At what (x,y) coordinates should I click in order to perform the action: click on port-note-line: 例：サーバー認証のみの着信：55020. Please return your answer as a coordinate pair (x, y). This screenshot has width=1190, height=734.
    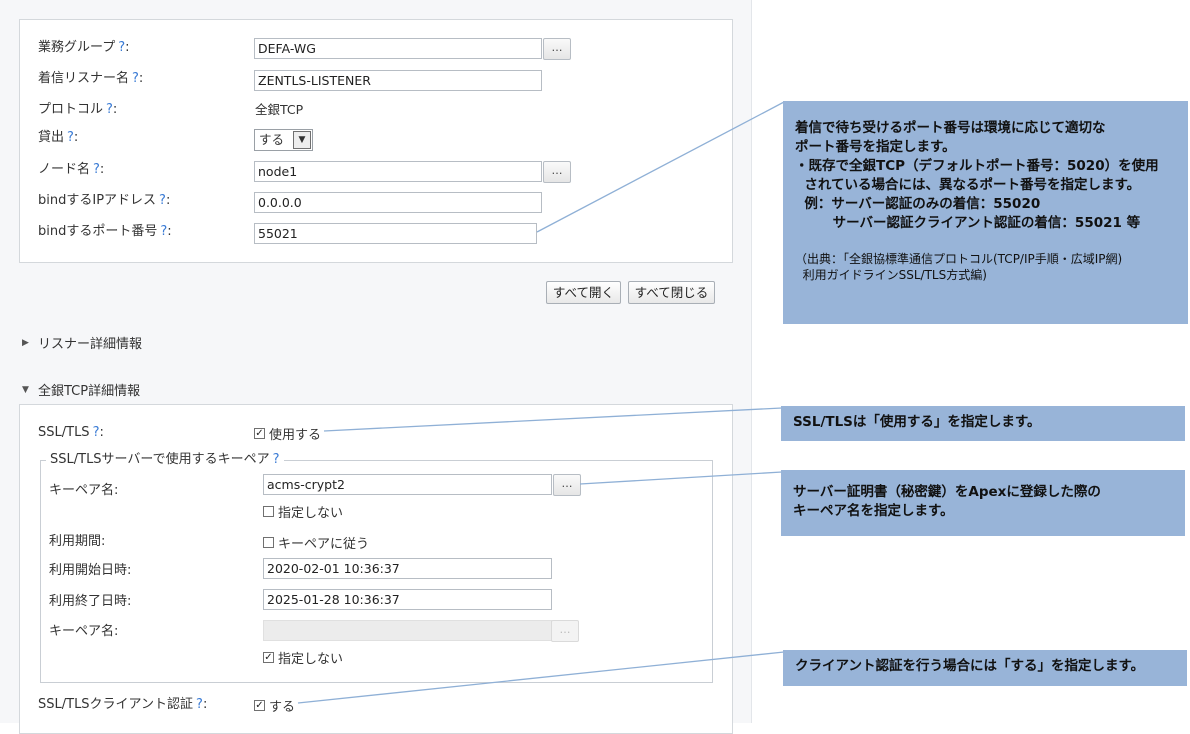
    Looking at the image, I should click on (918, 204).